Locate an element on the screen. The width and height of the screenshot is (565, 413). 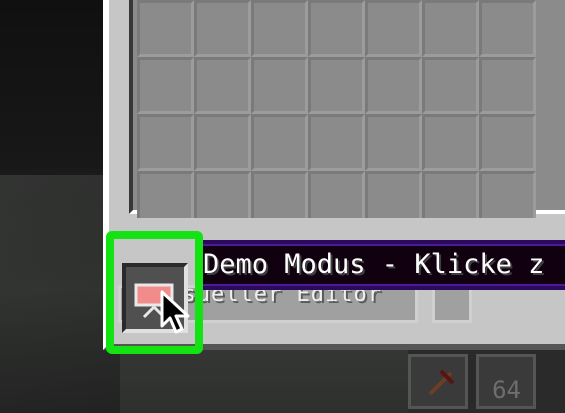
highlight-frame is located at coordinates (154, 292).